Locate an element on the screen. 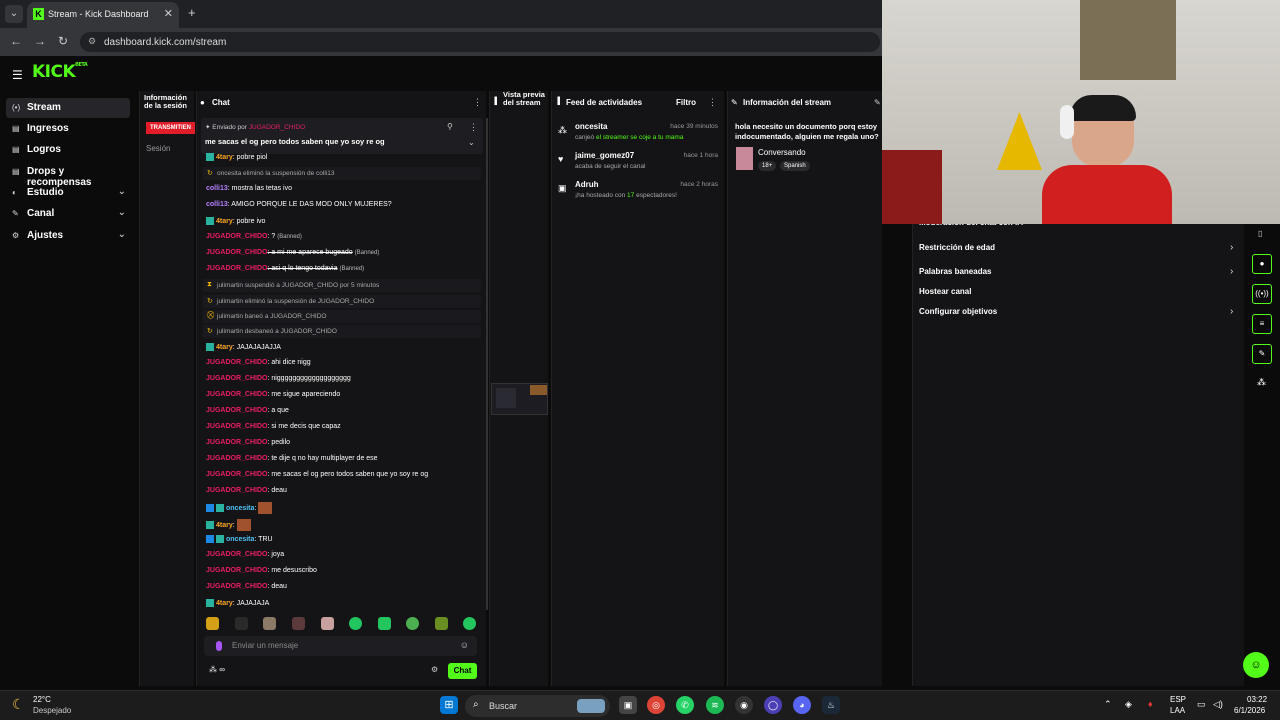  lang-bottom: LAA is located at coordinates (1177, 710).